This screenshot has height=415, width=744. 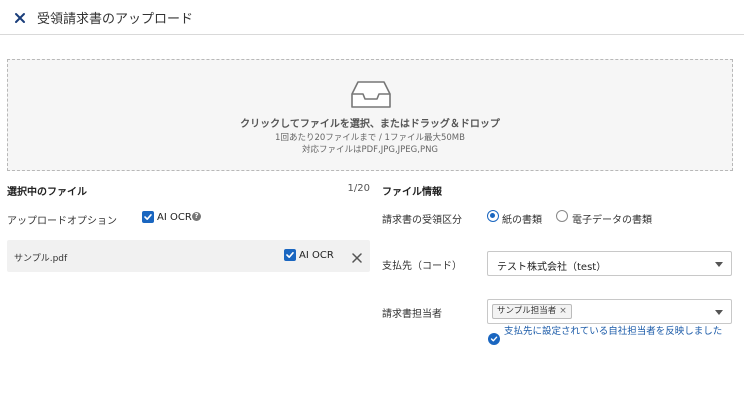 What do you see at coordinates (20, 18) in the screenshot?
I see `close-icon` at bounding box center [20, 18].